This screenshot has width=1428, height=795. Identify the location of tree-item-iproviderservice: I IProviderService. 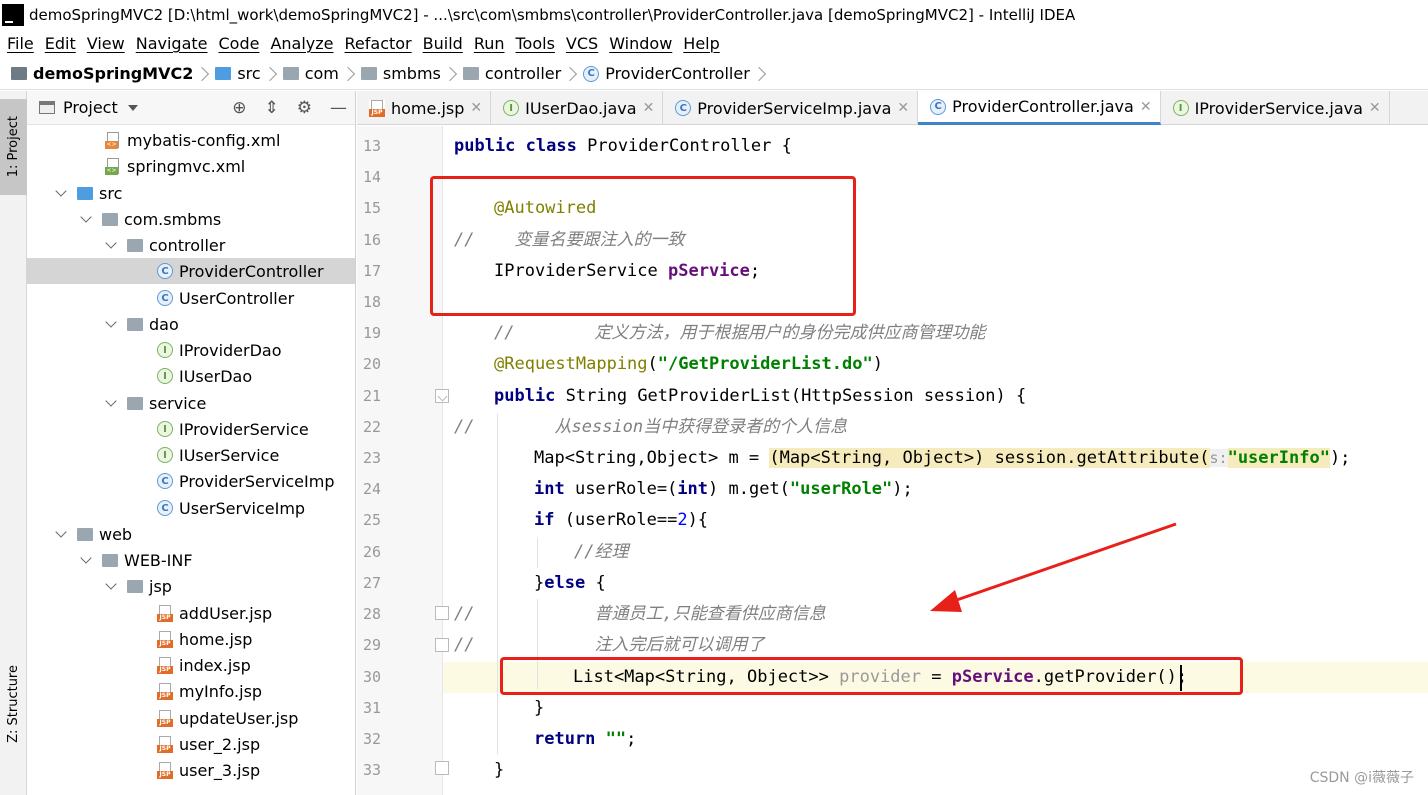
(233, 429).